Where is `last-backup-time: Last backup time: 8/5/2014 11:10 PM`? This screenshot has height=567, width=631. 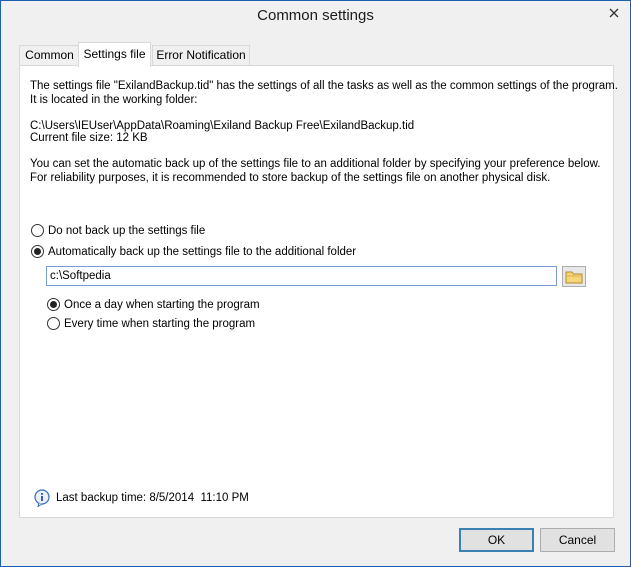
last-backup-time: Last backup time: 8/5/2014 11:10 PM is located at coordinates (152, 498).